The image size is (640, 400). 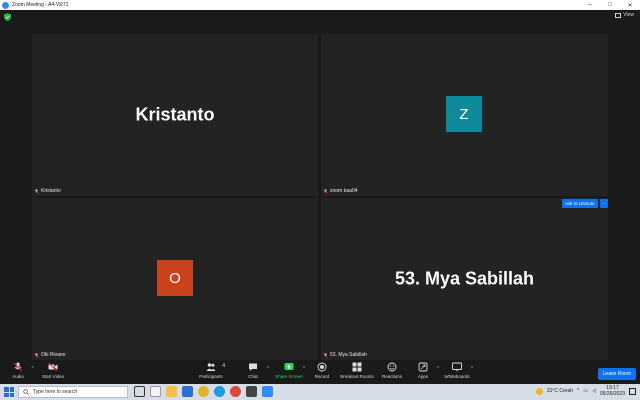 What do you see at coordinates (616, 374) in the screenshot?
I see `leave-room-button: Leave Room` at bounding box center [616, 374].